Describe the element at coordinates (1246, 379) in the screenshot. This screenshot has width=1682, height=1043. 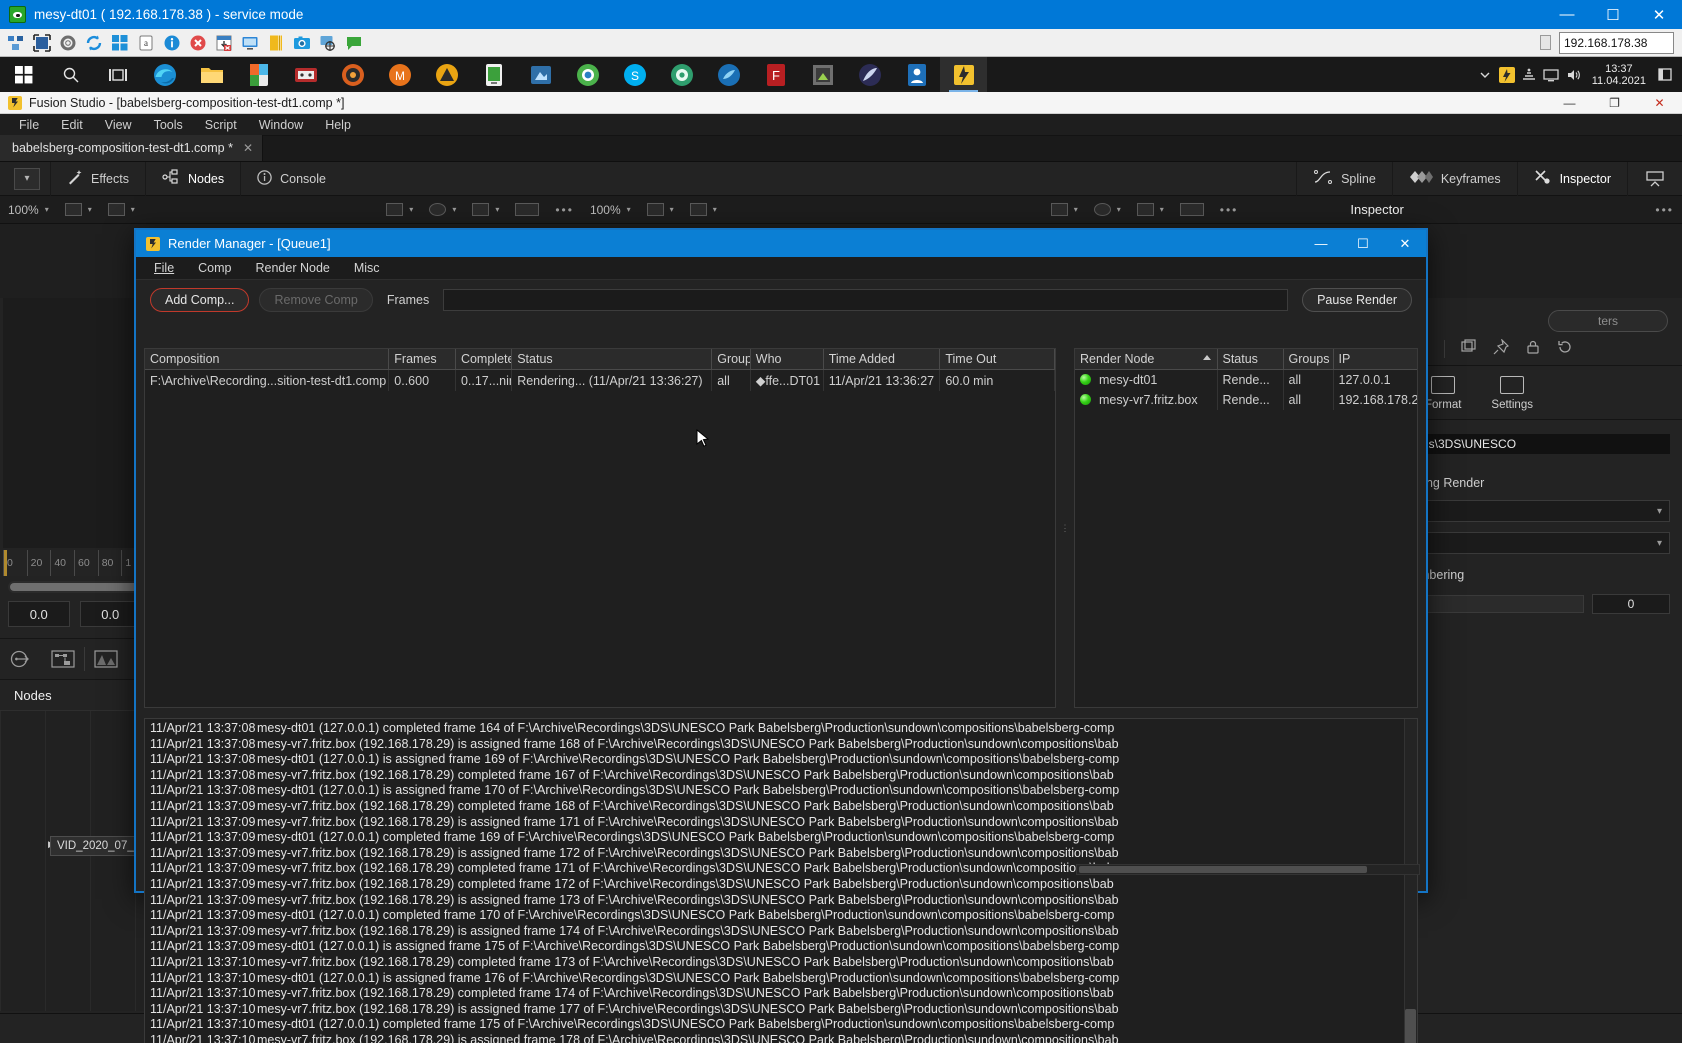
I see `table-row: mesy-dt01 Rende... all 127.0.0.1` at that location.